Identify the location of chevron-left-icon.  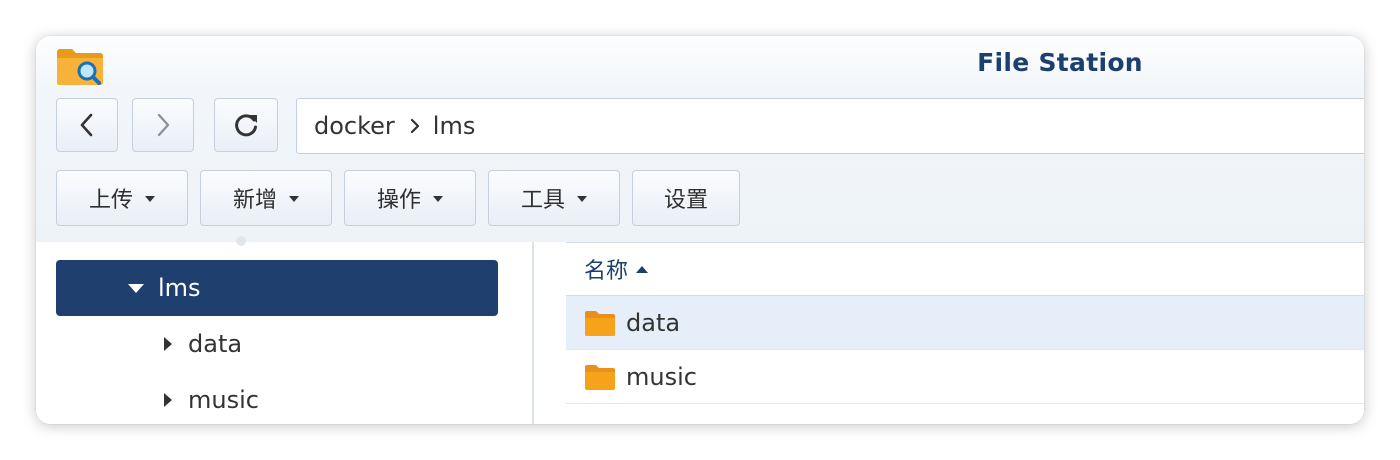
(86, 125).